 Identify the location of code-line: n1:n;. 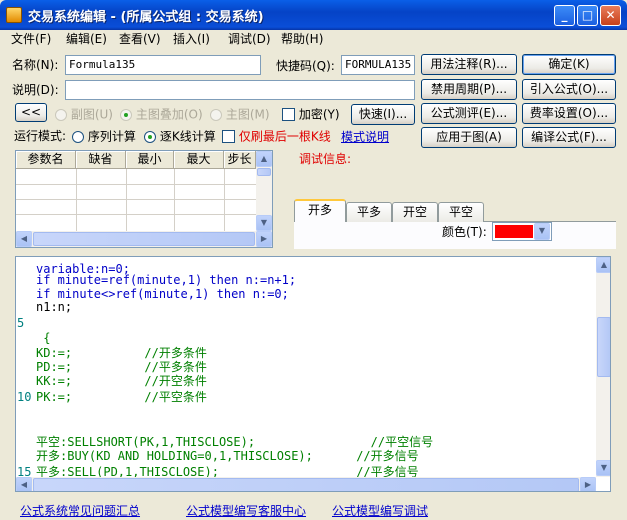
(54, 307).